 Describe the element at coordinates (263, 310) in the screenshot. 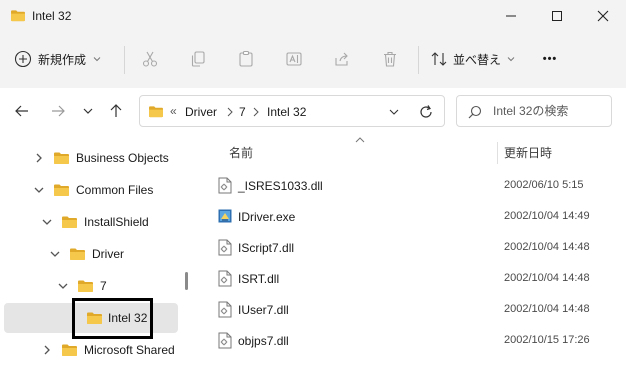

I see `file-name: IUser7.dll` at that location.